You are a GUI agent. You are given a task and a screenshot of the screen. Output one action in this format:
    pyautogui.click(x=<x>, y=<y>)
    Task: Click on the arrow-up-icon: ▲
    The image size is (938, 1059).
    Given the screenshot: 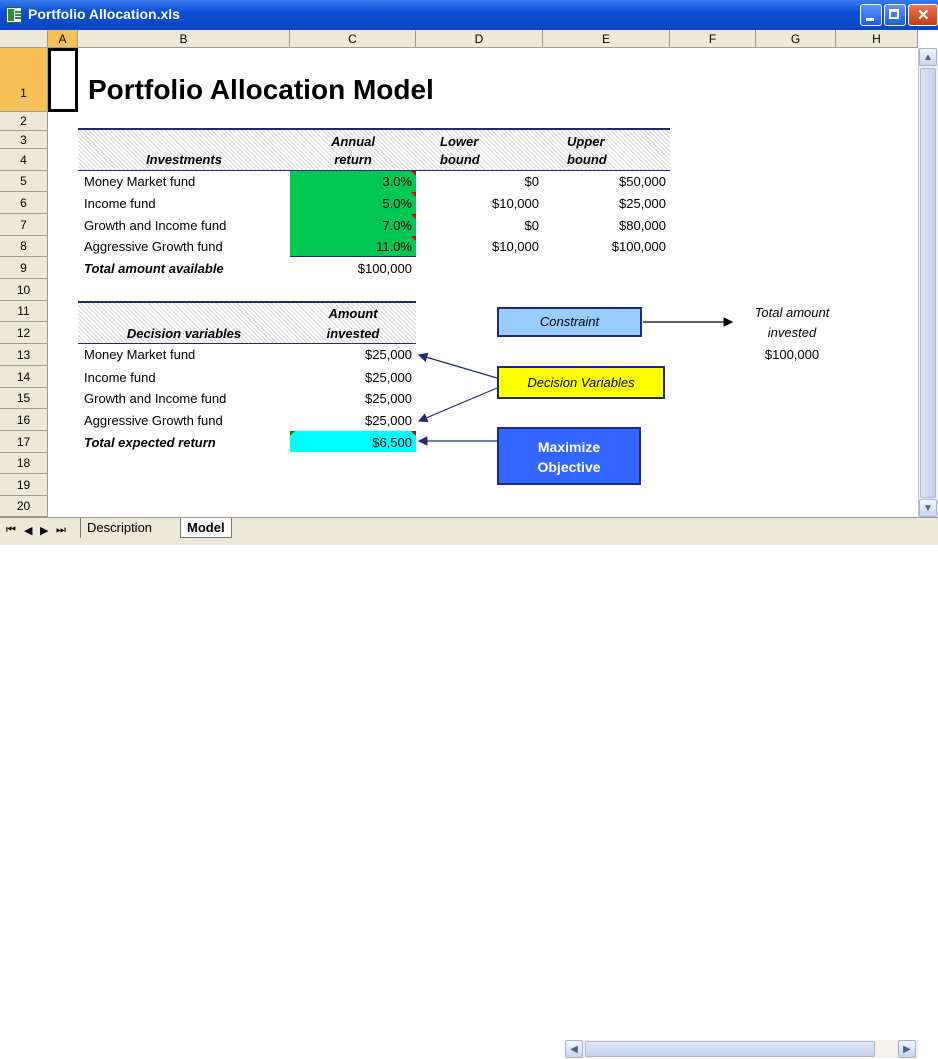 What is the action you would take?
    pyautogui.click(x=928, y=57)
    